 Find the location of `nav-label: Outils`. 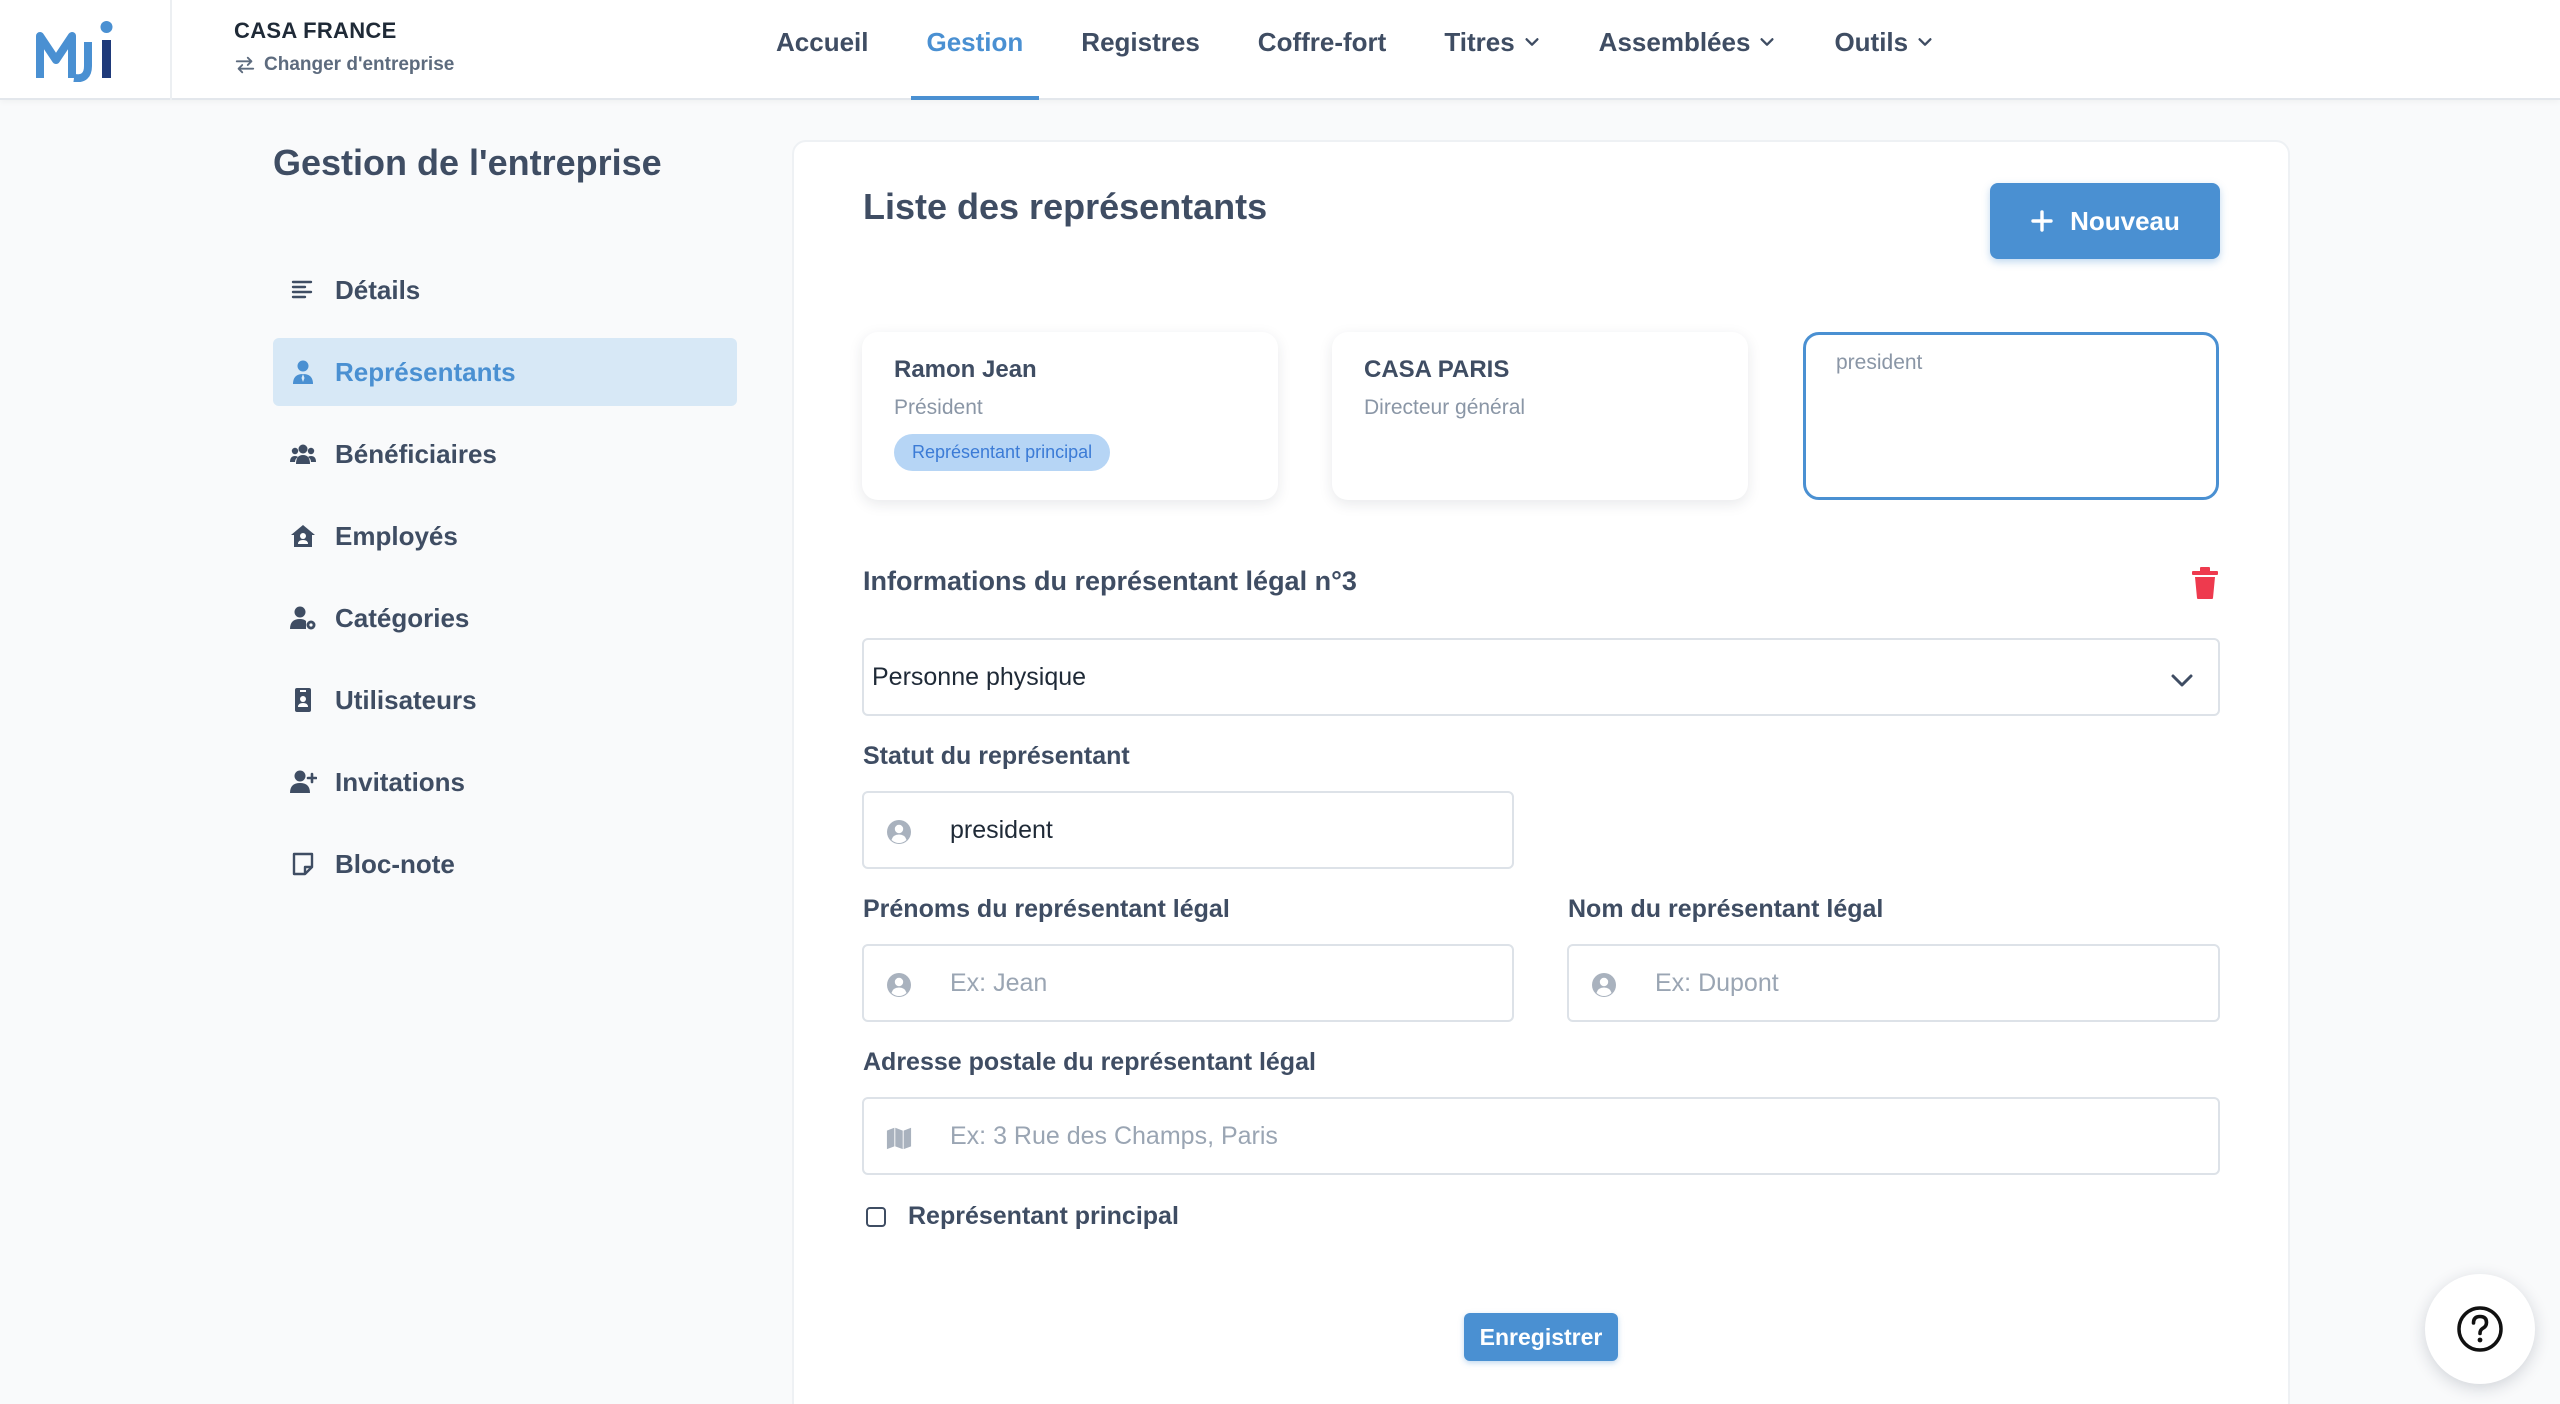

nav-label: Outils is located at coordinates (1871, 41).